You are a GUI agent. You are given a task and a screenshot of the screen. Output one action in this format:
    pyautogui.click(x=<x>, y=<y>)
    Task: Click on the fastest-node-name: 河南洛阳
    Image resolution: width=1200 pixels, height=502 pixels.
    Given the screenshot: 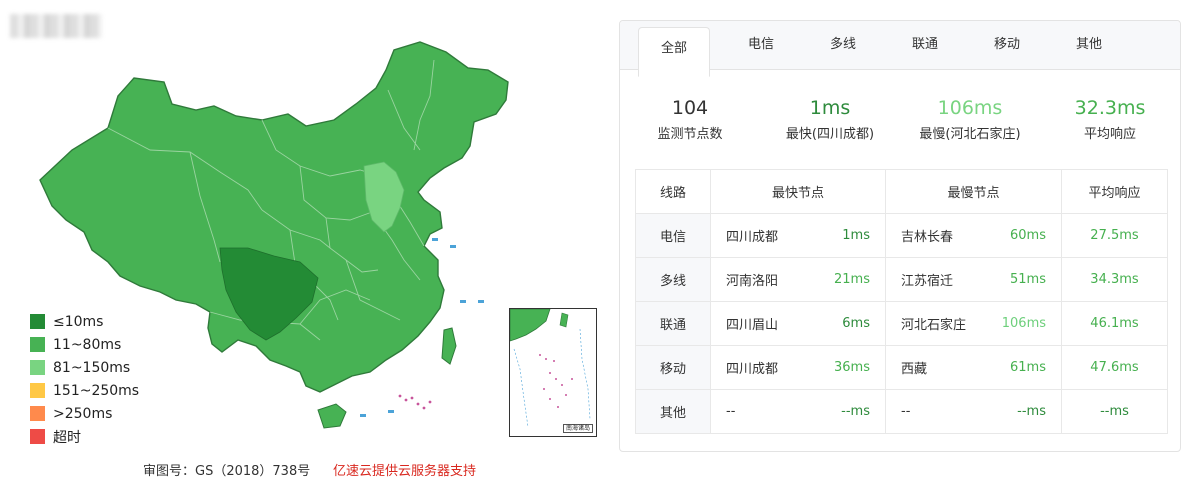 What is the action you would take?
    pyautogui.click(x=752, y=281)
    